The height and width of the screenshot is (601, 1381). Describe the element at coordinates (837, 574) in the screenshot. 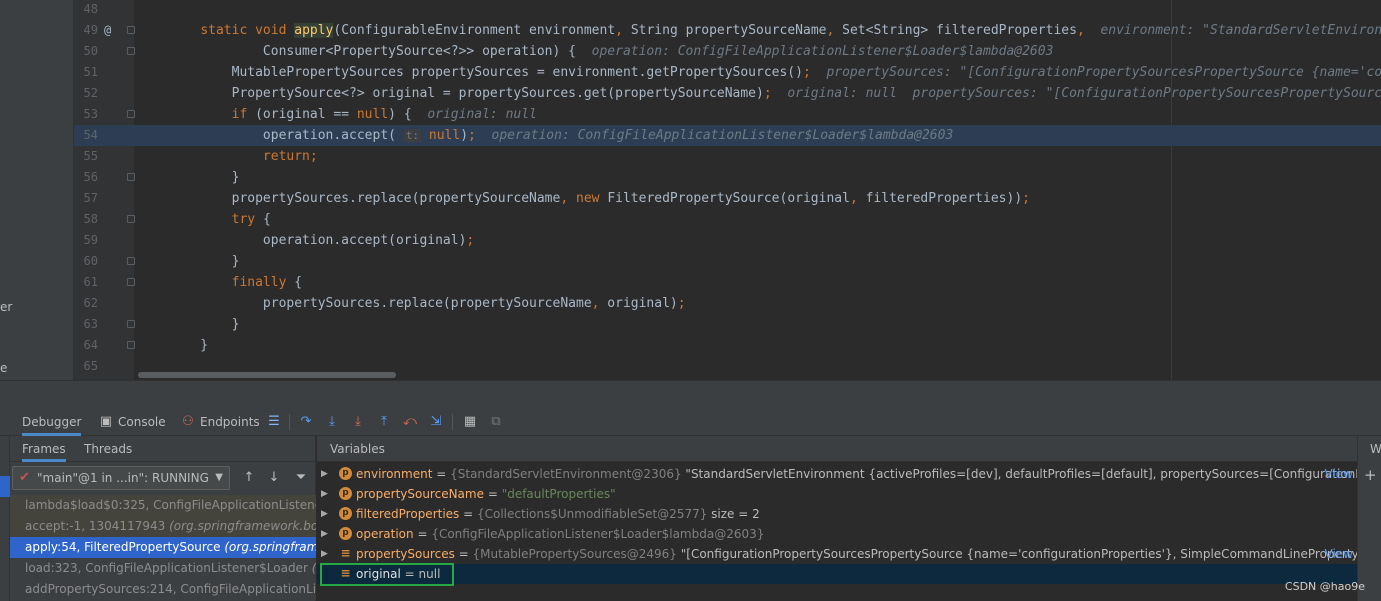

I see `variable-row: ≡ original = null` at that location.